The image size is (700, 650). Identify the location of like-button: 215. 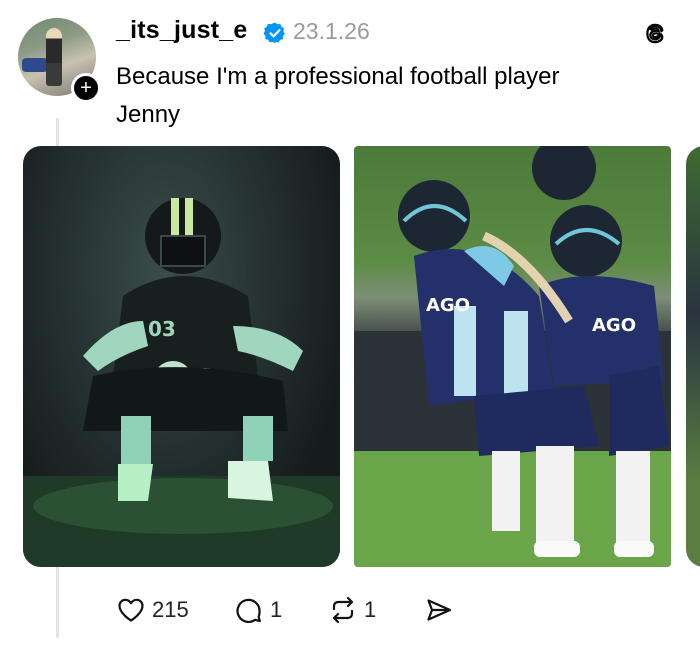
(152, 610).